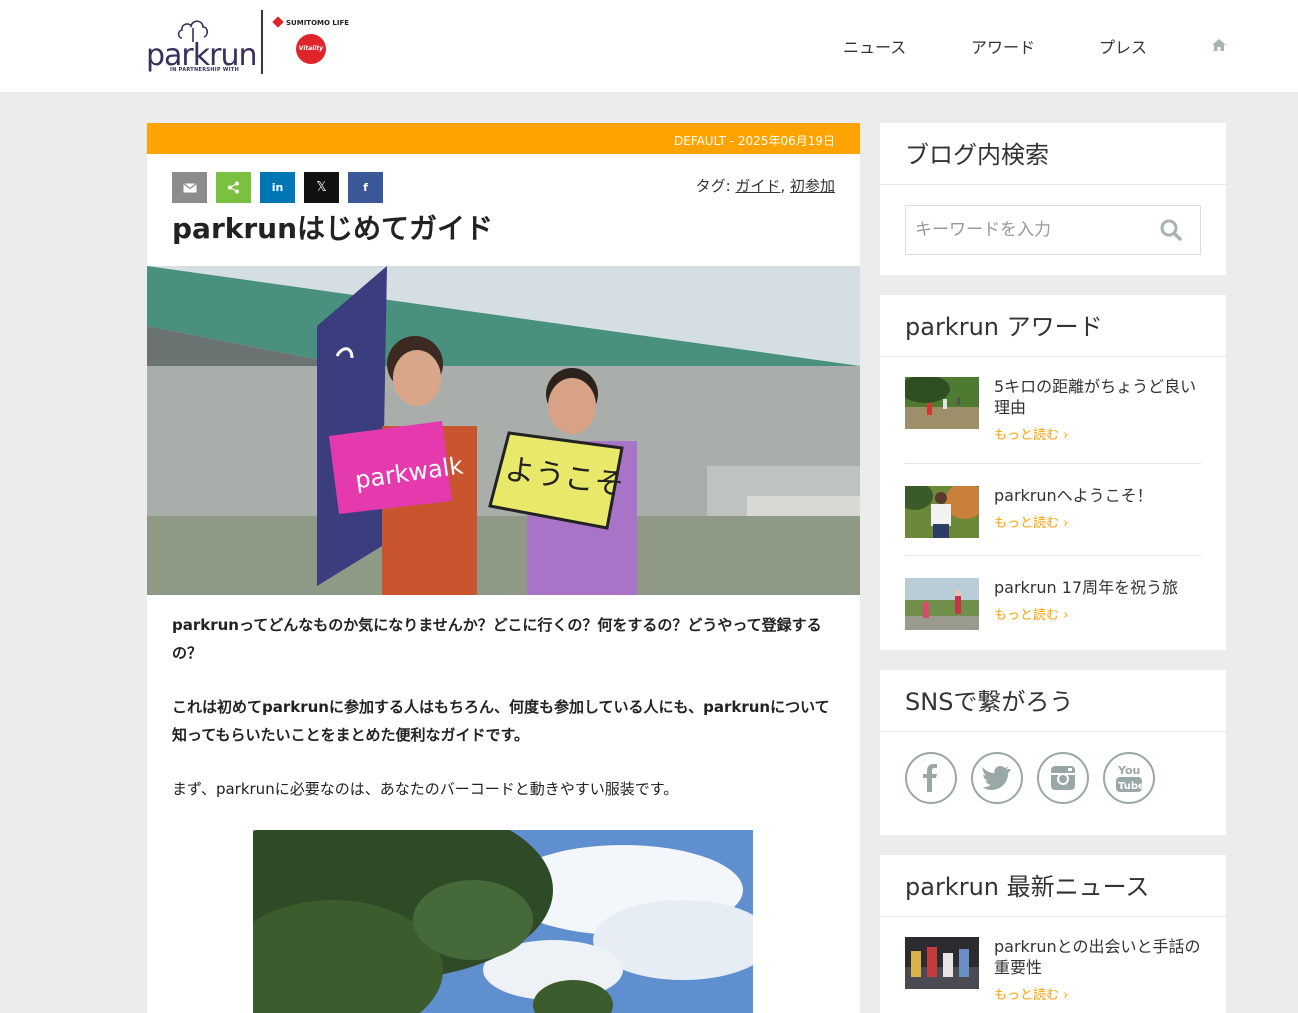 The width and height of the screenshot is (1298, 1013). I want to click on social-widget: SNSで繋がろう You Tube, so click(1053, 752).